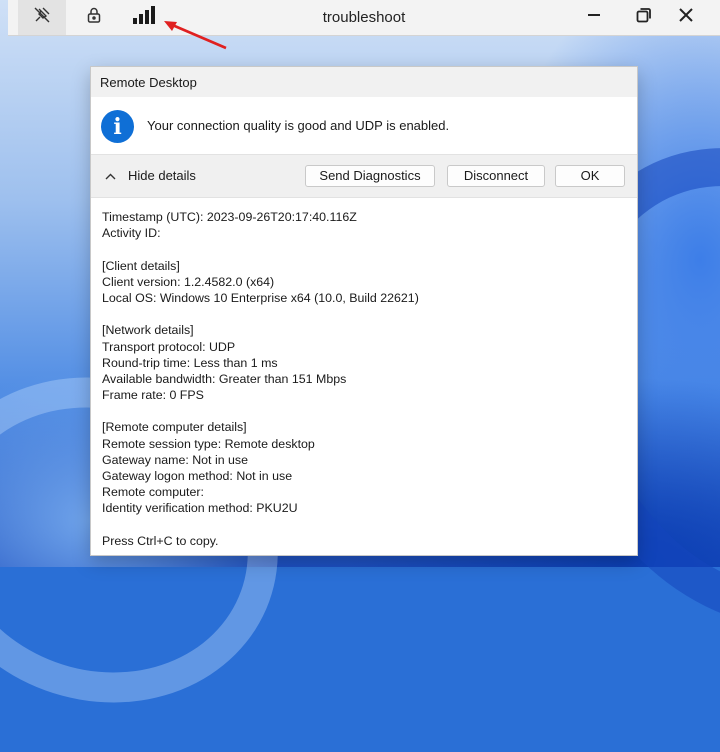  I want to click on lock-icon, so click(94, 17).